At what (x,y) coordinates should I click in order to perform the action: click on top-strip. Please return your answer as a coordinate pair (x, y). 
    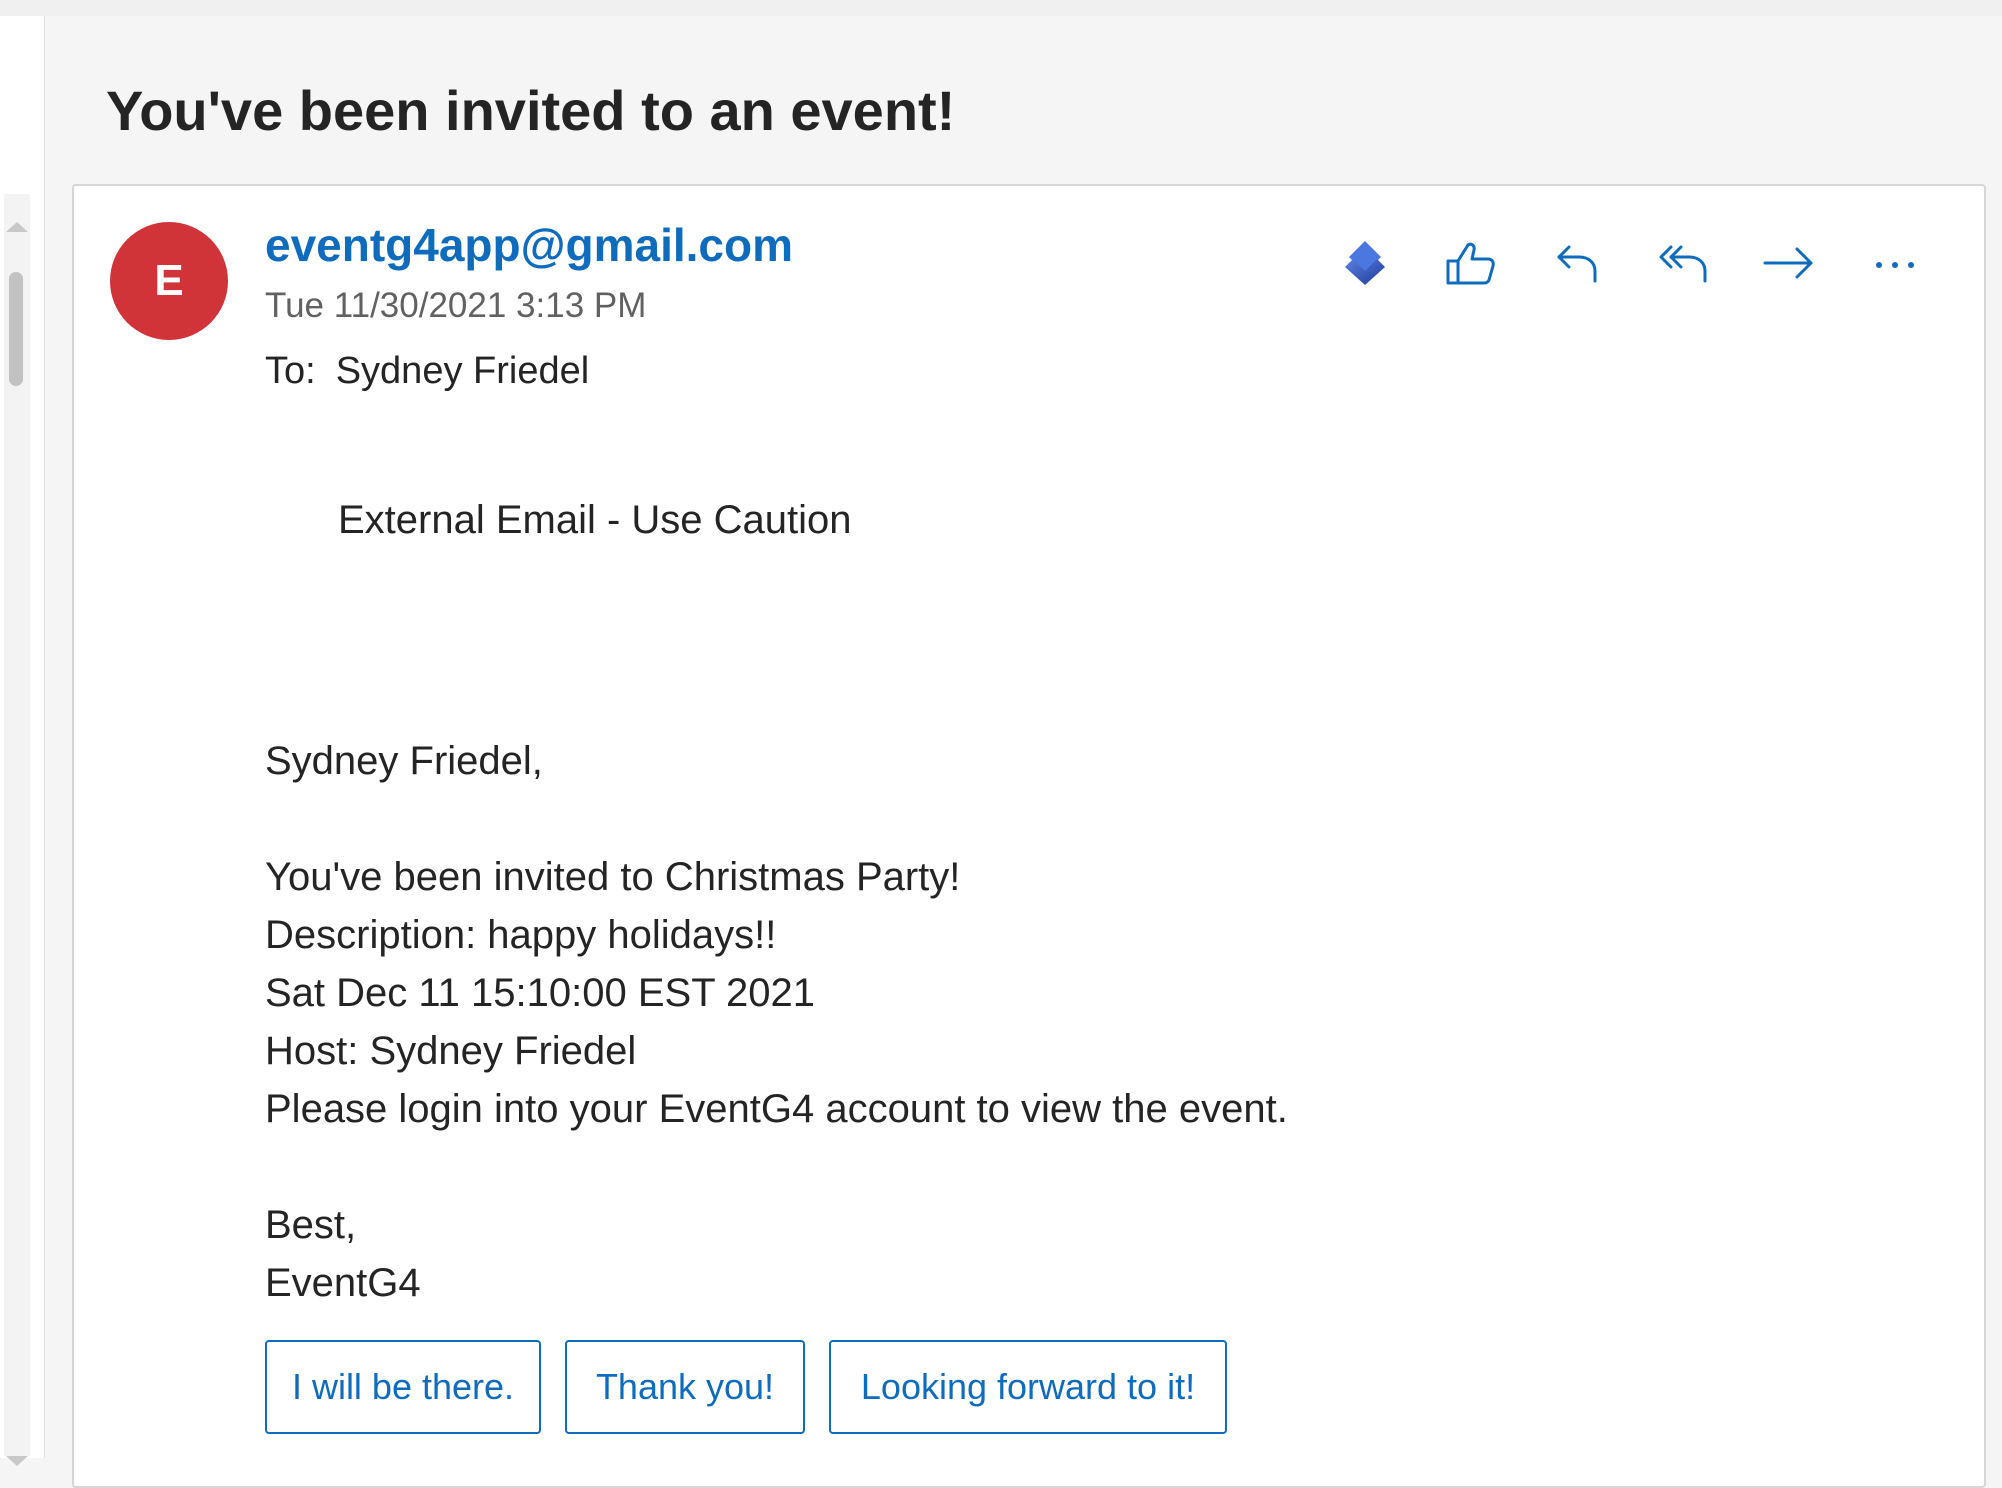
    Looking at the image, I should click on (1001, 8).